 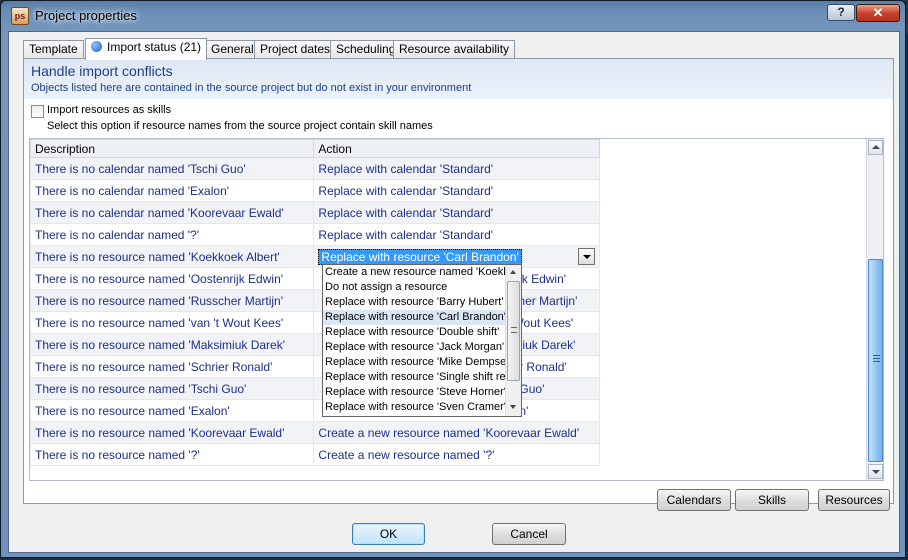 I want to click on close-button: ✕, so click(x=878, y=13).